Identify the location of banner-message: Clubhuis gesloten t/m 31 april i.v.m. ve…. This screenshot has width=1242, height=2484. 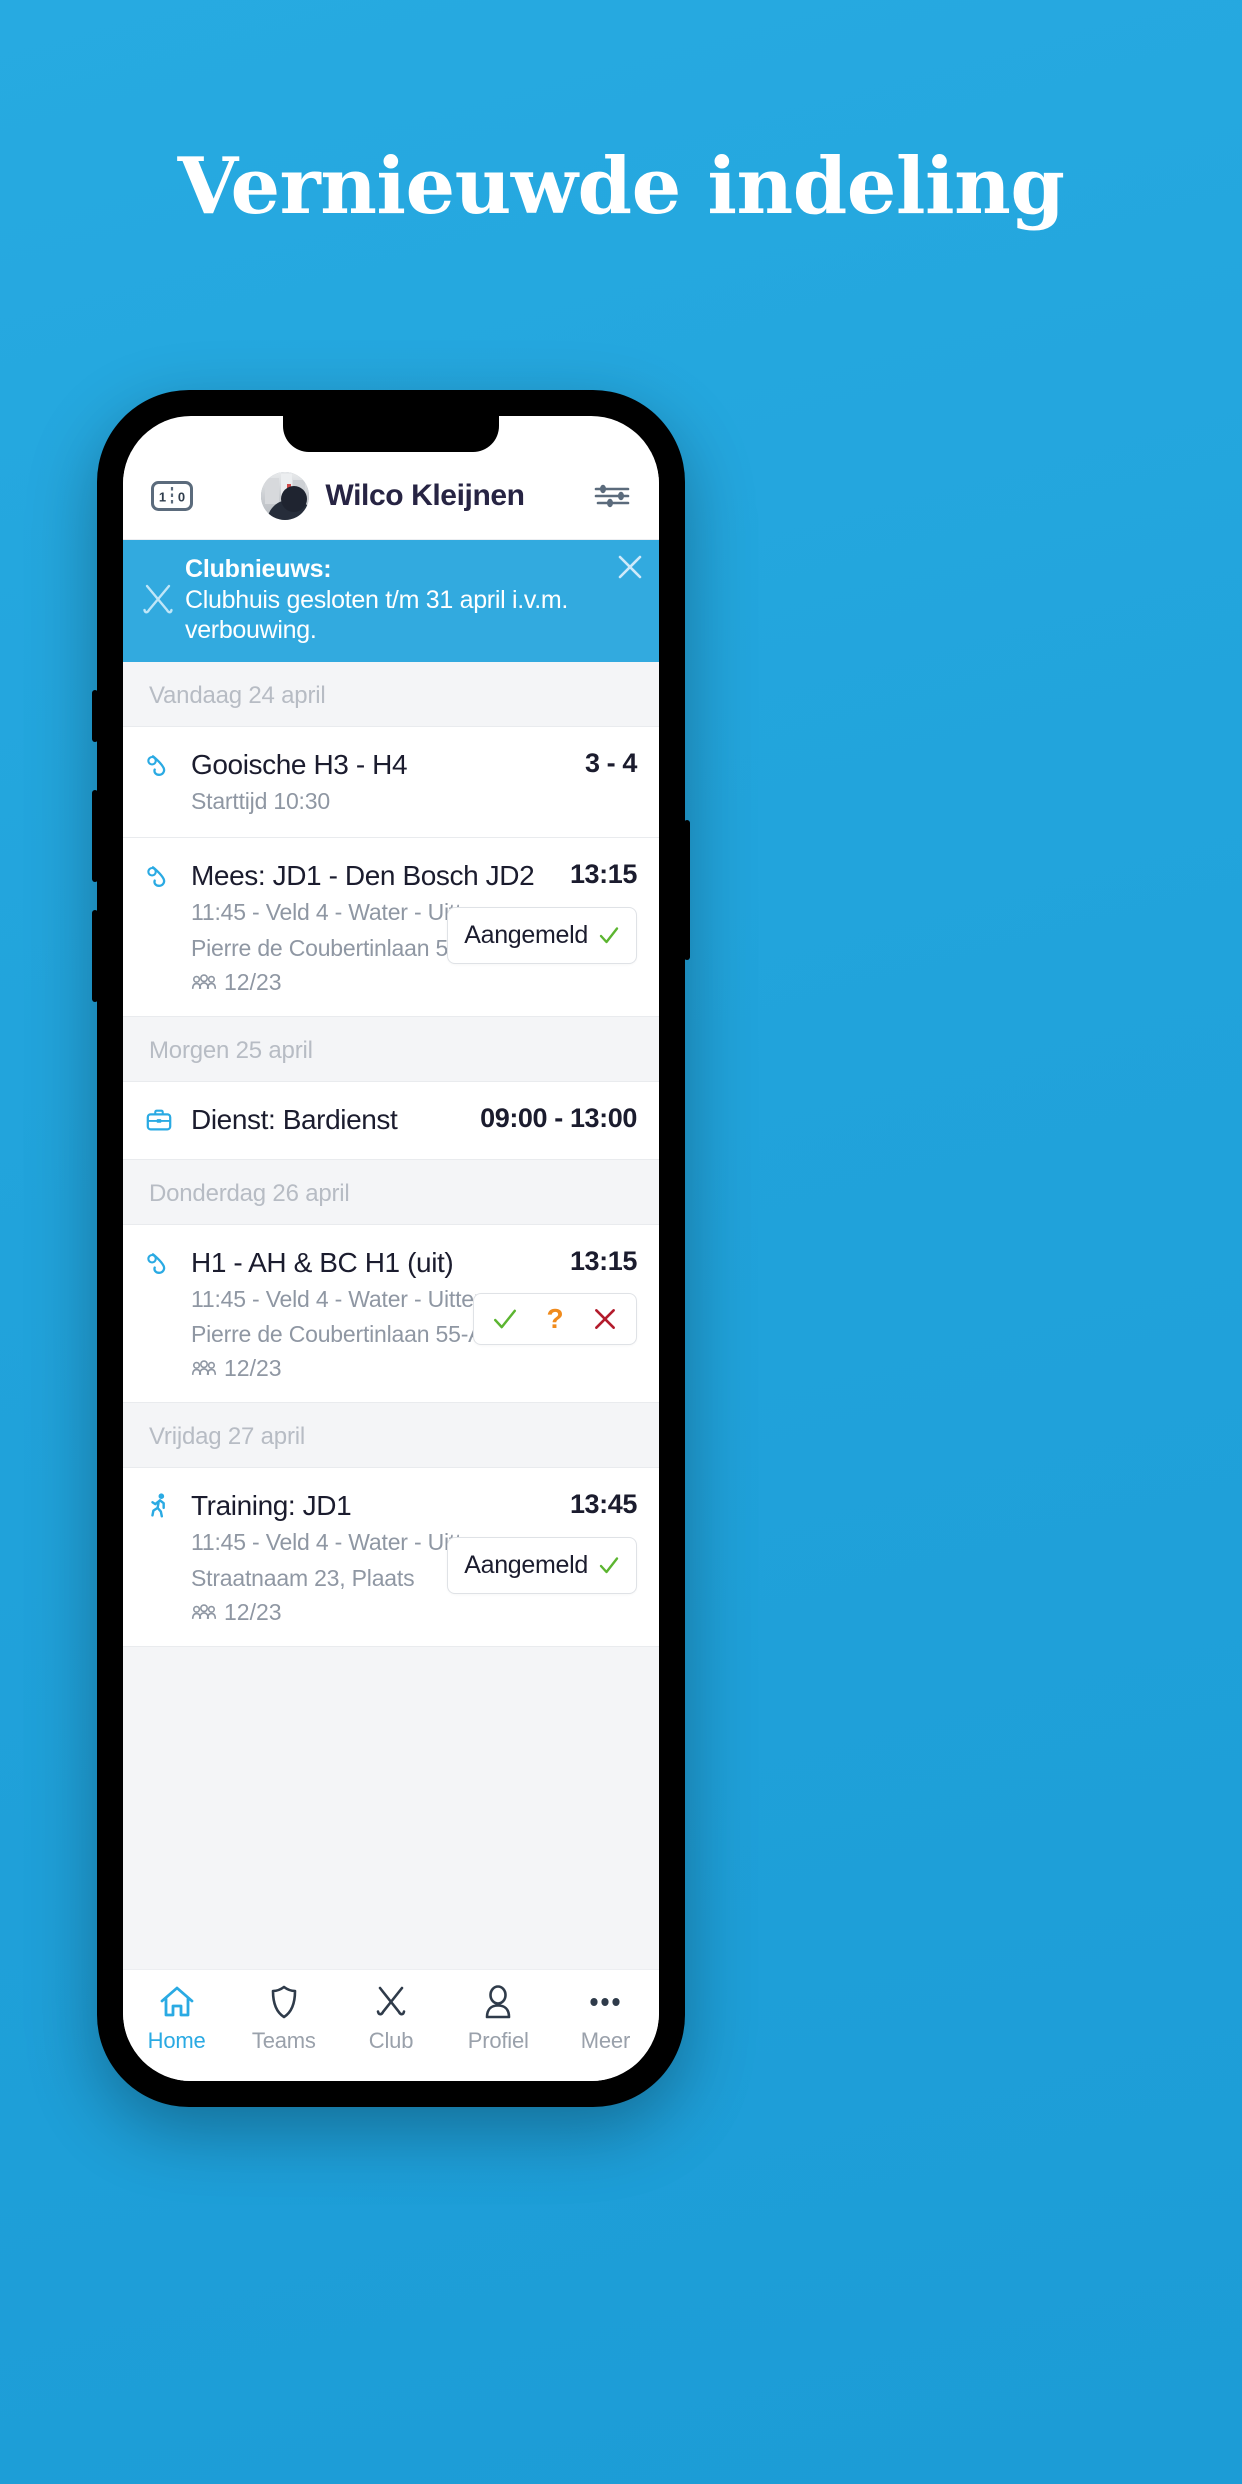
(377, 615).